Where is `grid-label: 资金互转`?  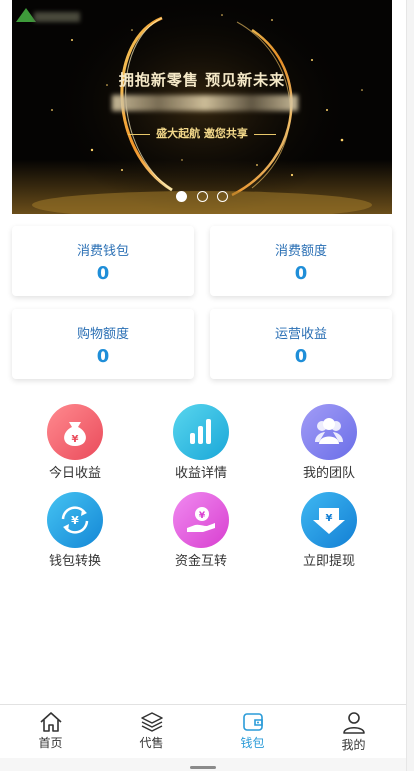 grid-label: 资金互转 is located at coordinates (200, 561).